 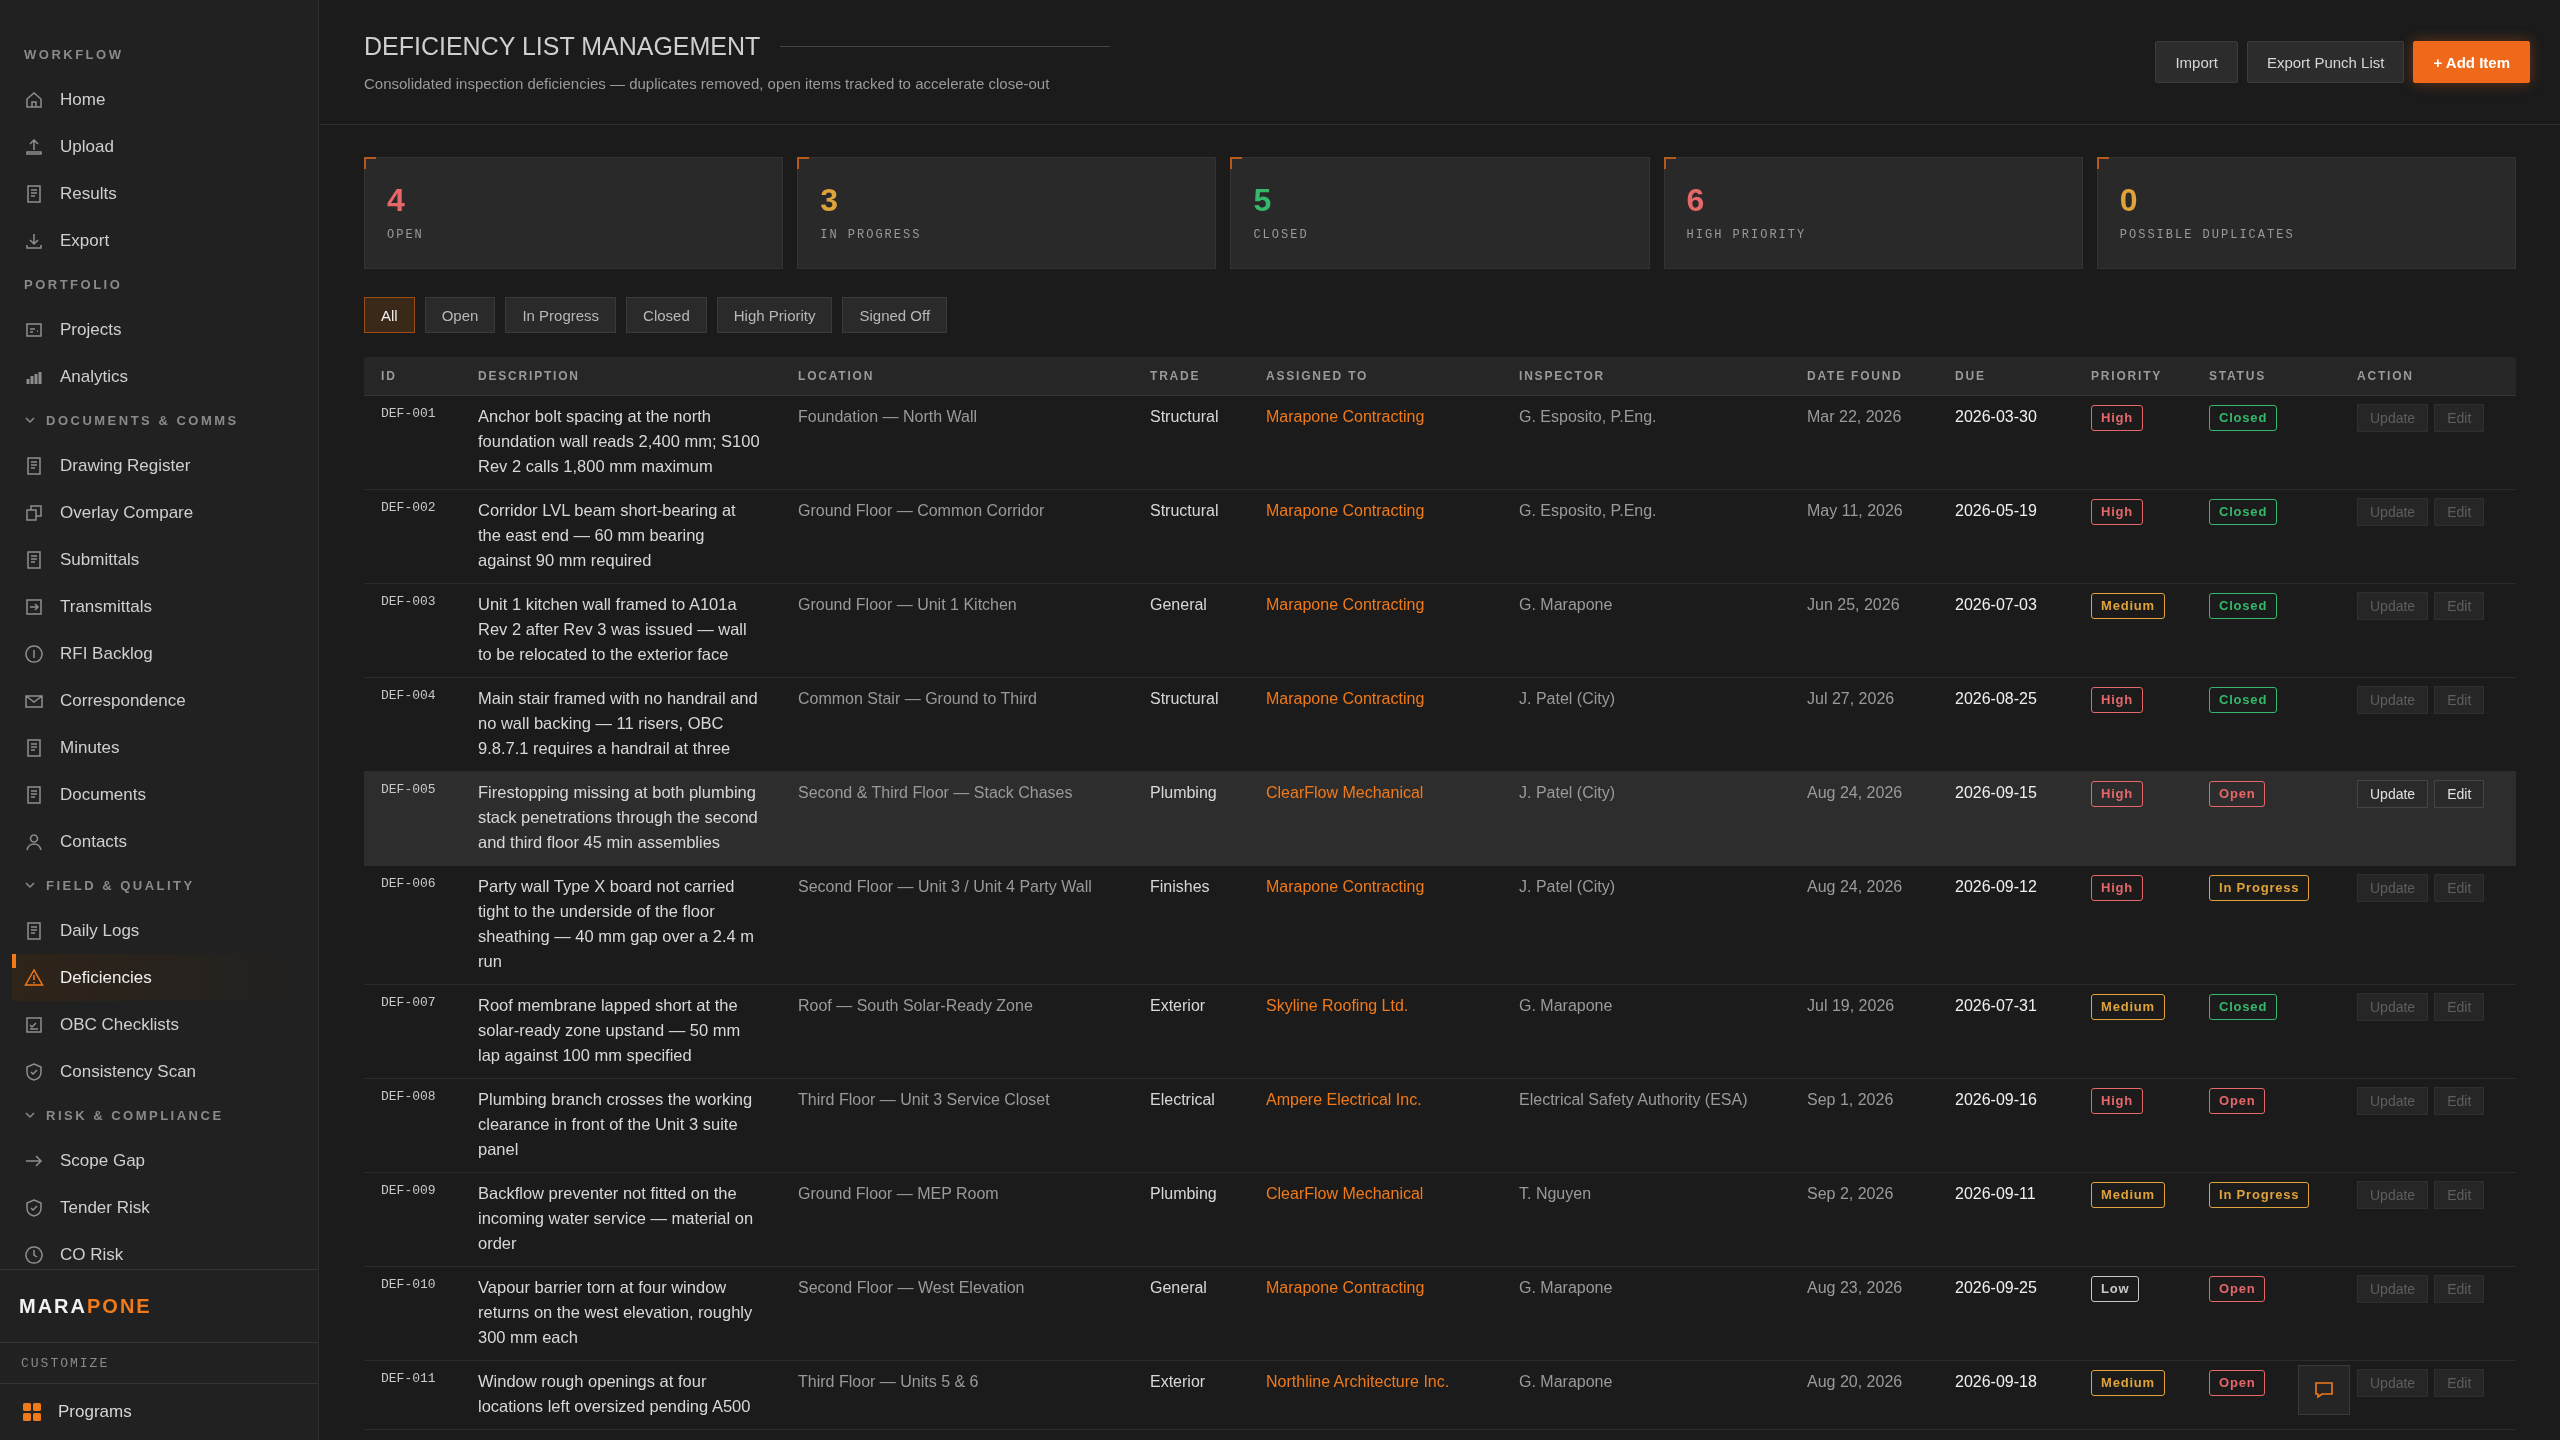 What do you see at coordinates (2393, 794) in the screenshot?
I see `update-button: Update` at bounding box center [2393, 794].